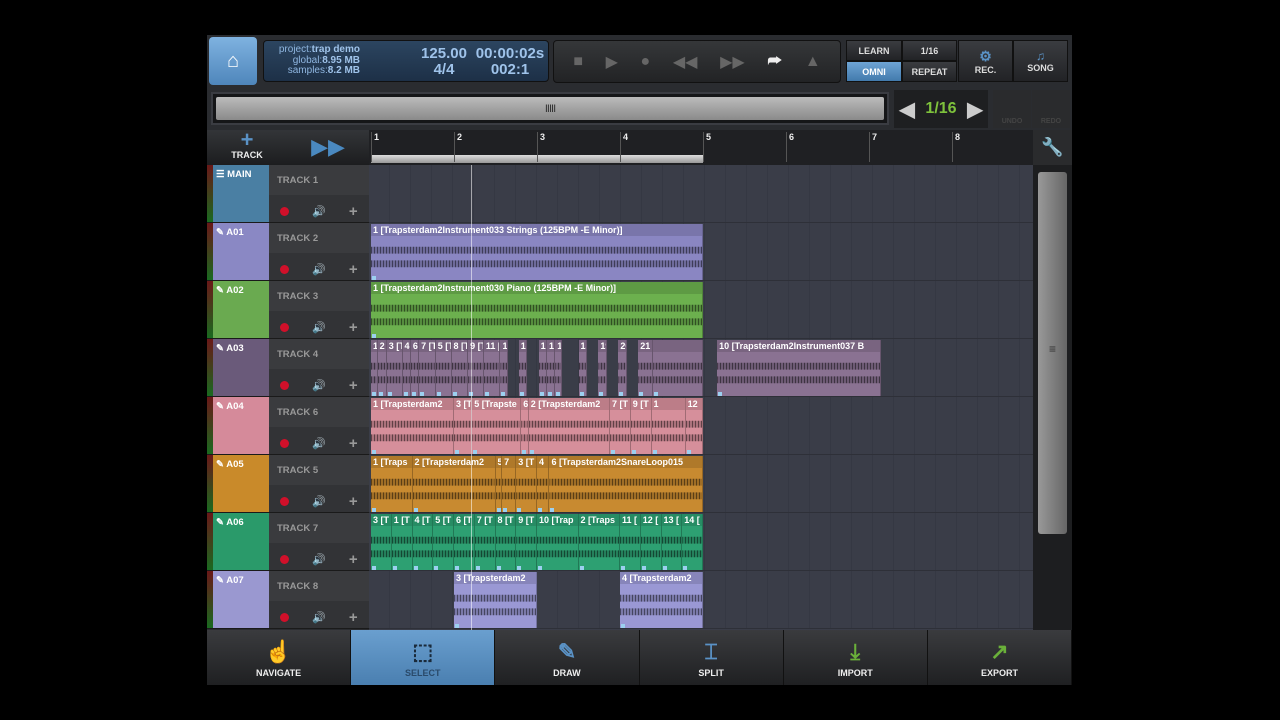 Image resolution: width=1280 pixels, height=720 pixels. Describe the element at coordinates (550, 108) in the screenshot. I see `scroll-grip: IIIII` at that location.